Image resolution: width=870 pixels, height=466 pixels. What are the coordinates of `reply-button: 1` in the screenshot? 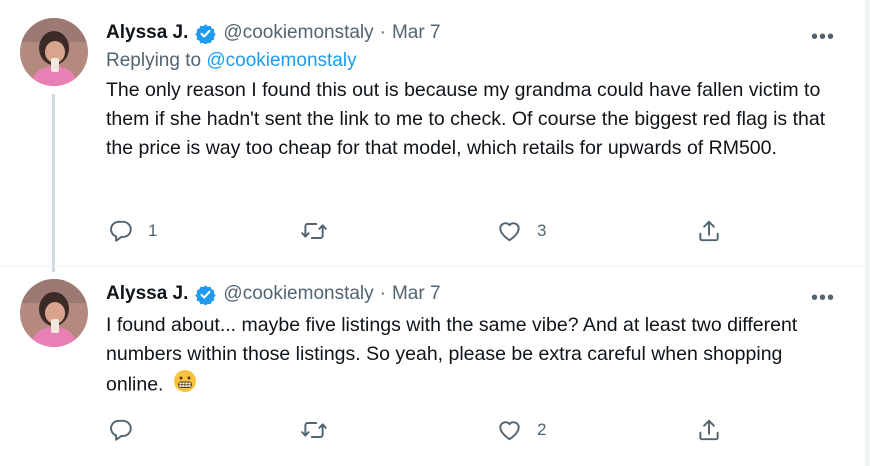 It's located at (132, 231).